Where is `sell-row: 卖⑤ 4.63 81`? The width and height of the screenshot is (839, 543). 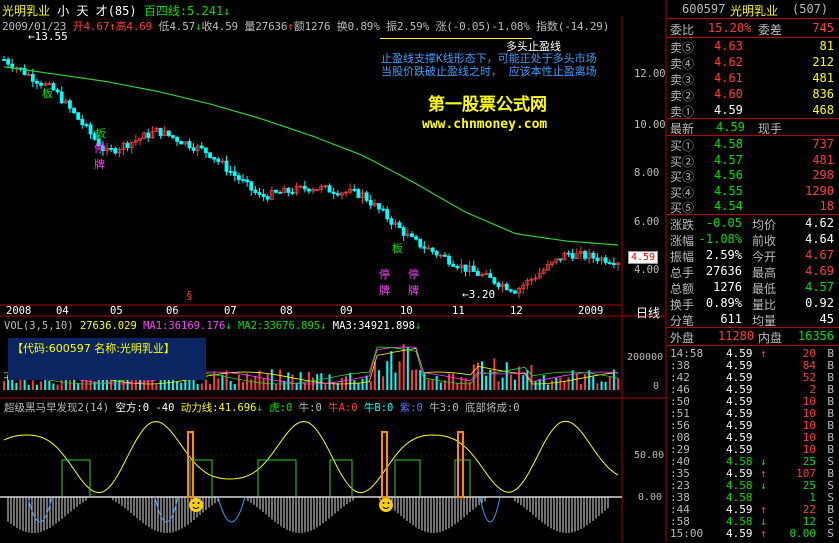 sell-row: 卖⑤ 4.63 81 is located at coordinates (753, 47).